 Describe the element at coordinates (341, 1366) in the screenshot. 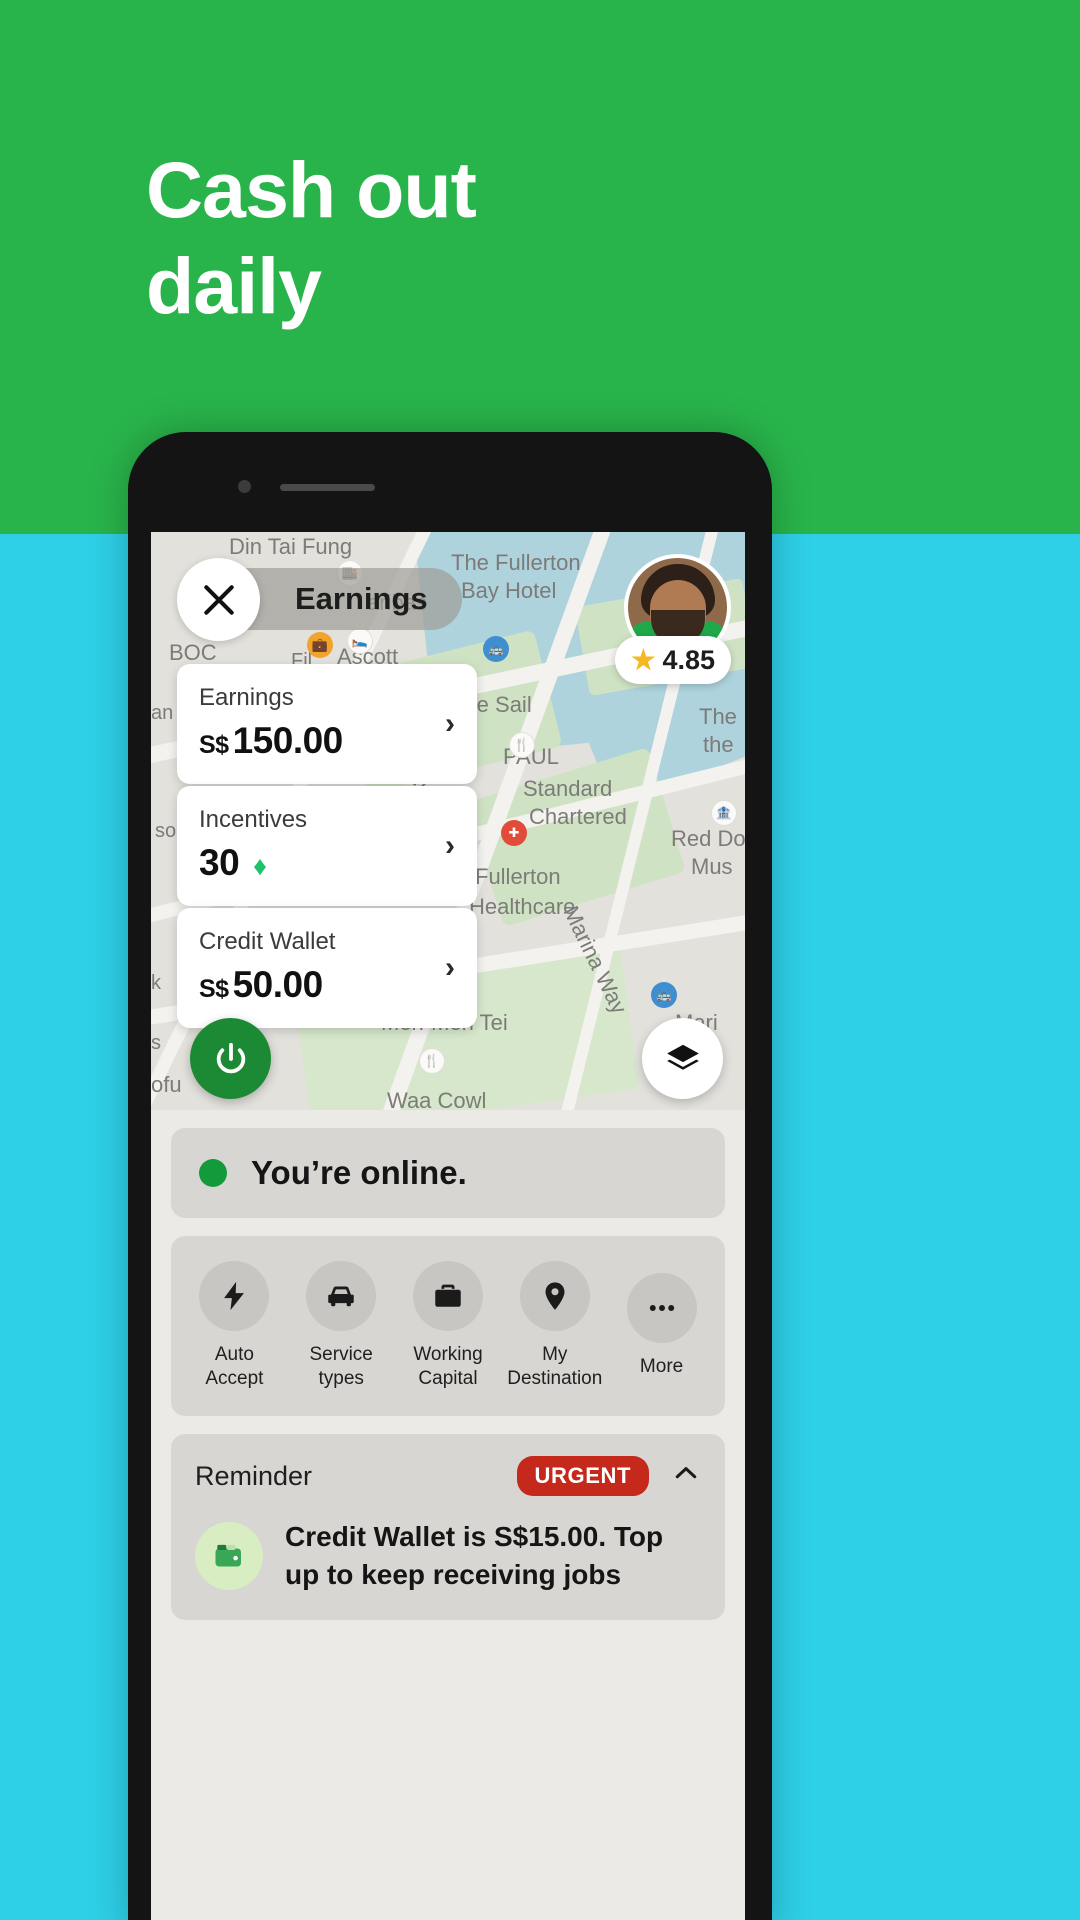

I see `quick-action-label: Service types` at that location.